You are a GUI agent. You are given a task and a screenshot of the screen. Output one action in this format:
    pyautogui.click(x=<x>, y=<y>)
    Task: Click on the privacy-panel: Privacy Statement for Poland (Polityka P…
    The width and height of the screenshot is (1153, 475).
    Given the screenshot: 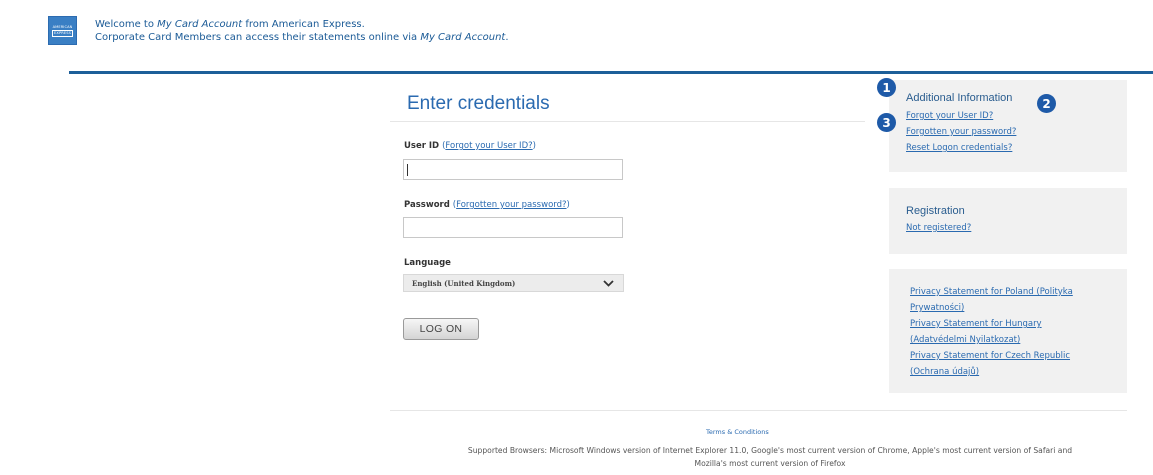 What is the action you would take?
    pyautogui.click(x=1008, y=331)
    